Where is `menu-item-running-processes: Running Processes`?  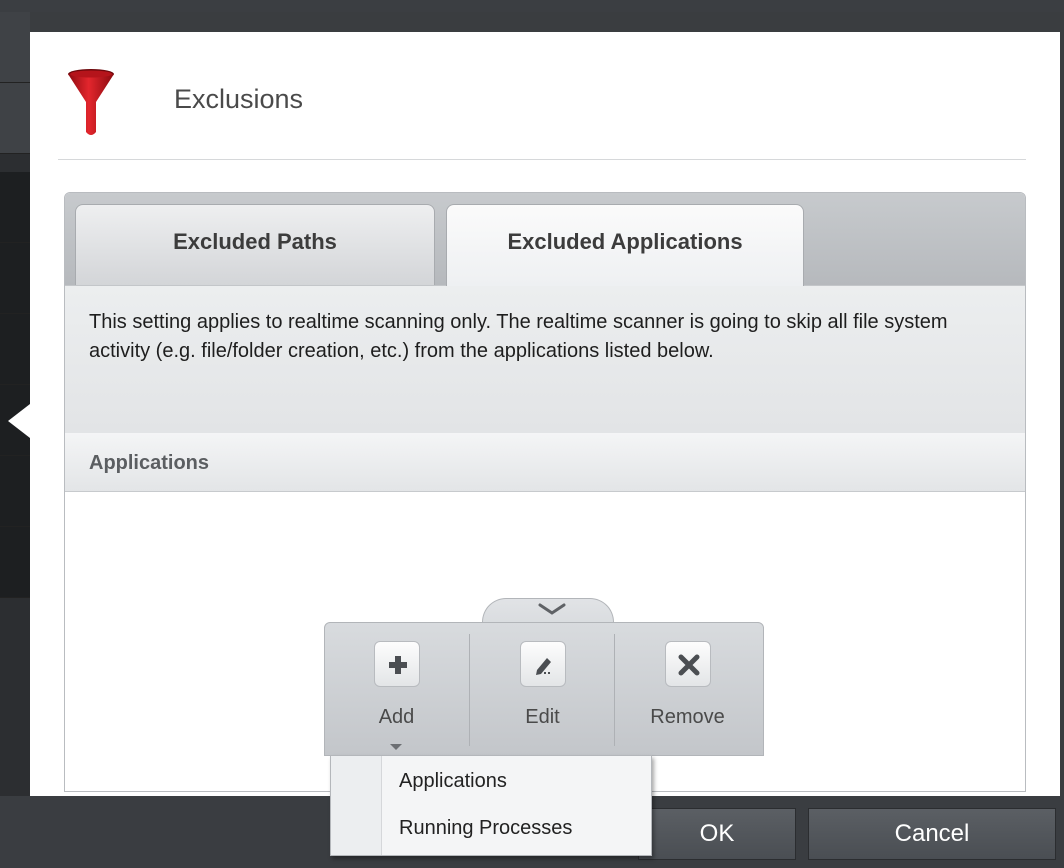
menu-item-running-processes: Running Processes is located at coordinates (485, 828).